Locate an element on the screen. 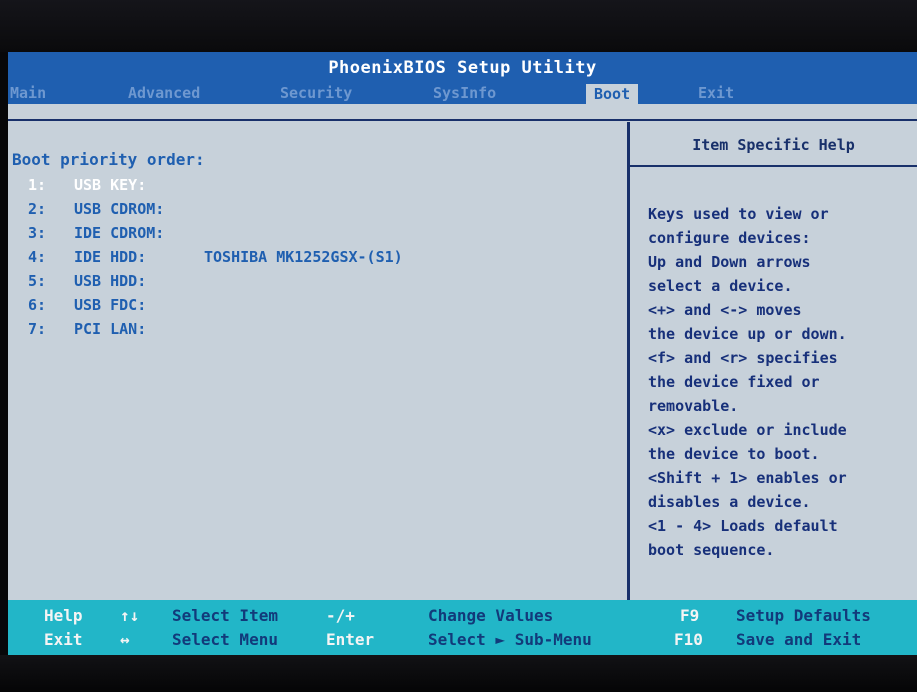  save-exit-label: Save and Exit is located at coordinates (799, 639).